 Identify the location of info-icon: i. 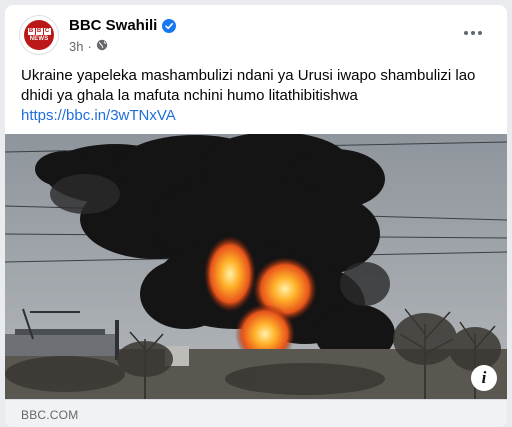
(484, 378).